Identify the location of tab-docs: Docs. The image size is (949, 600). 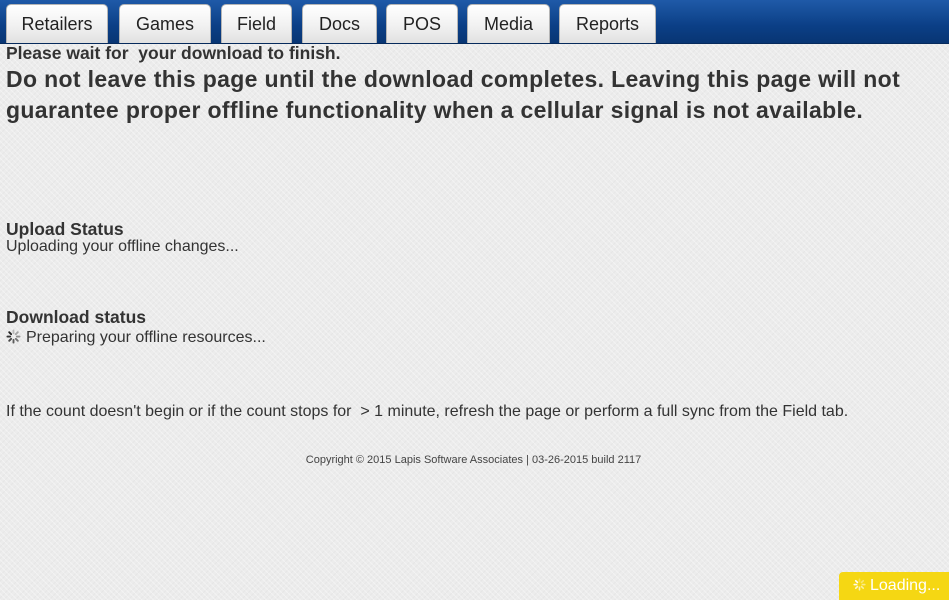
(339, 23).